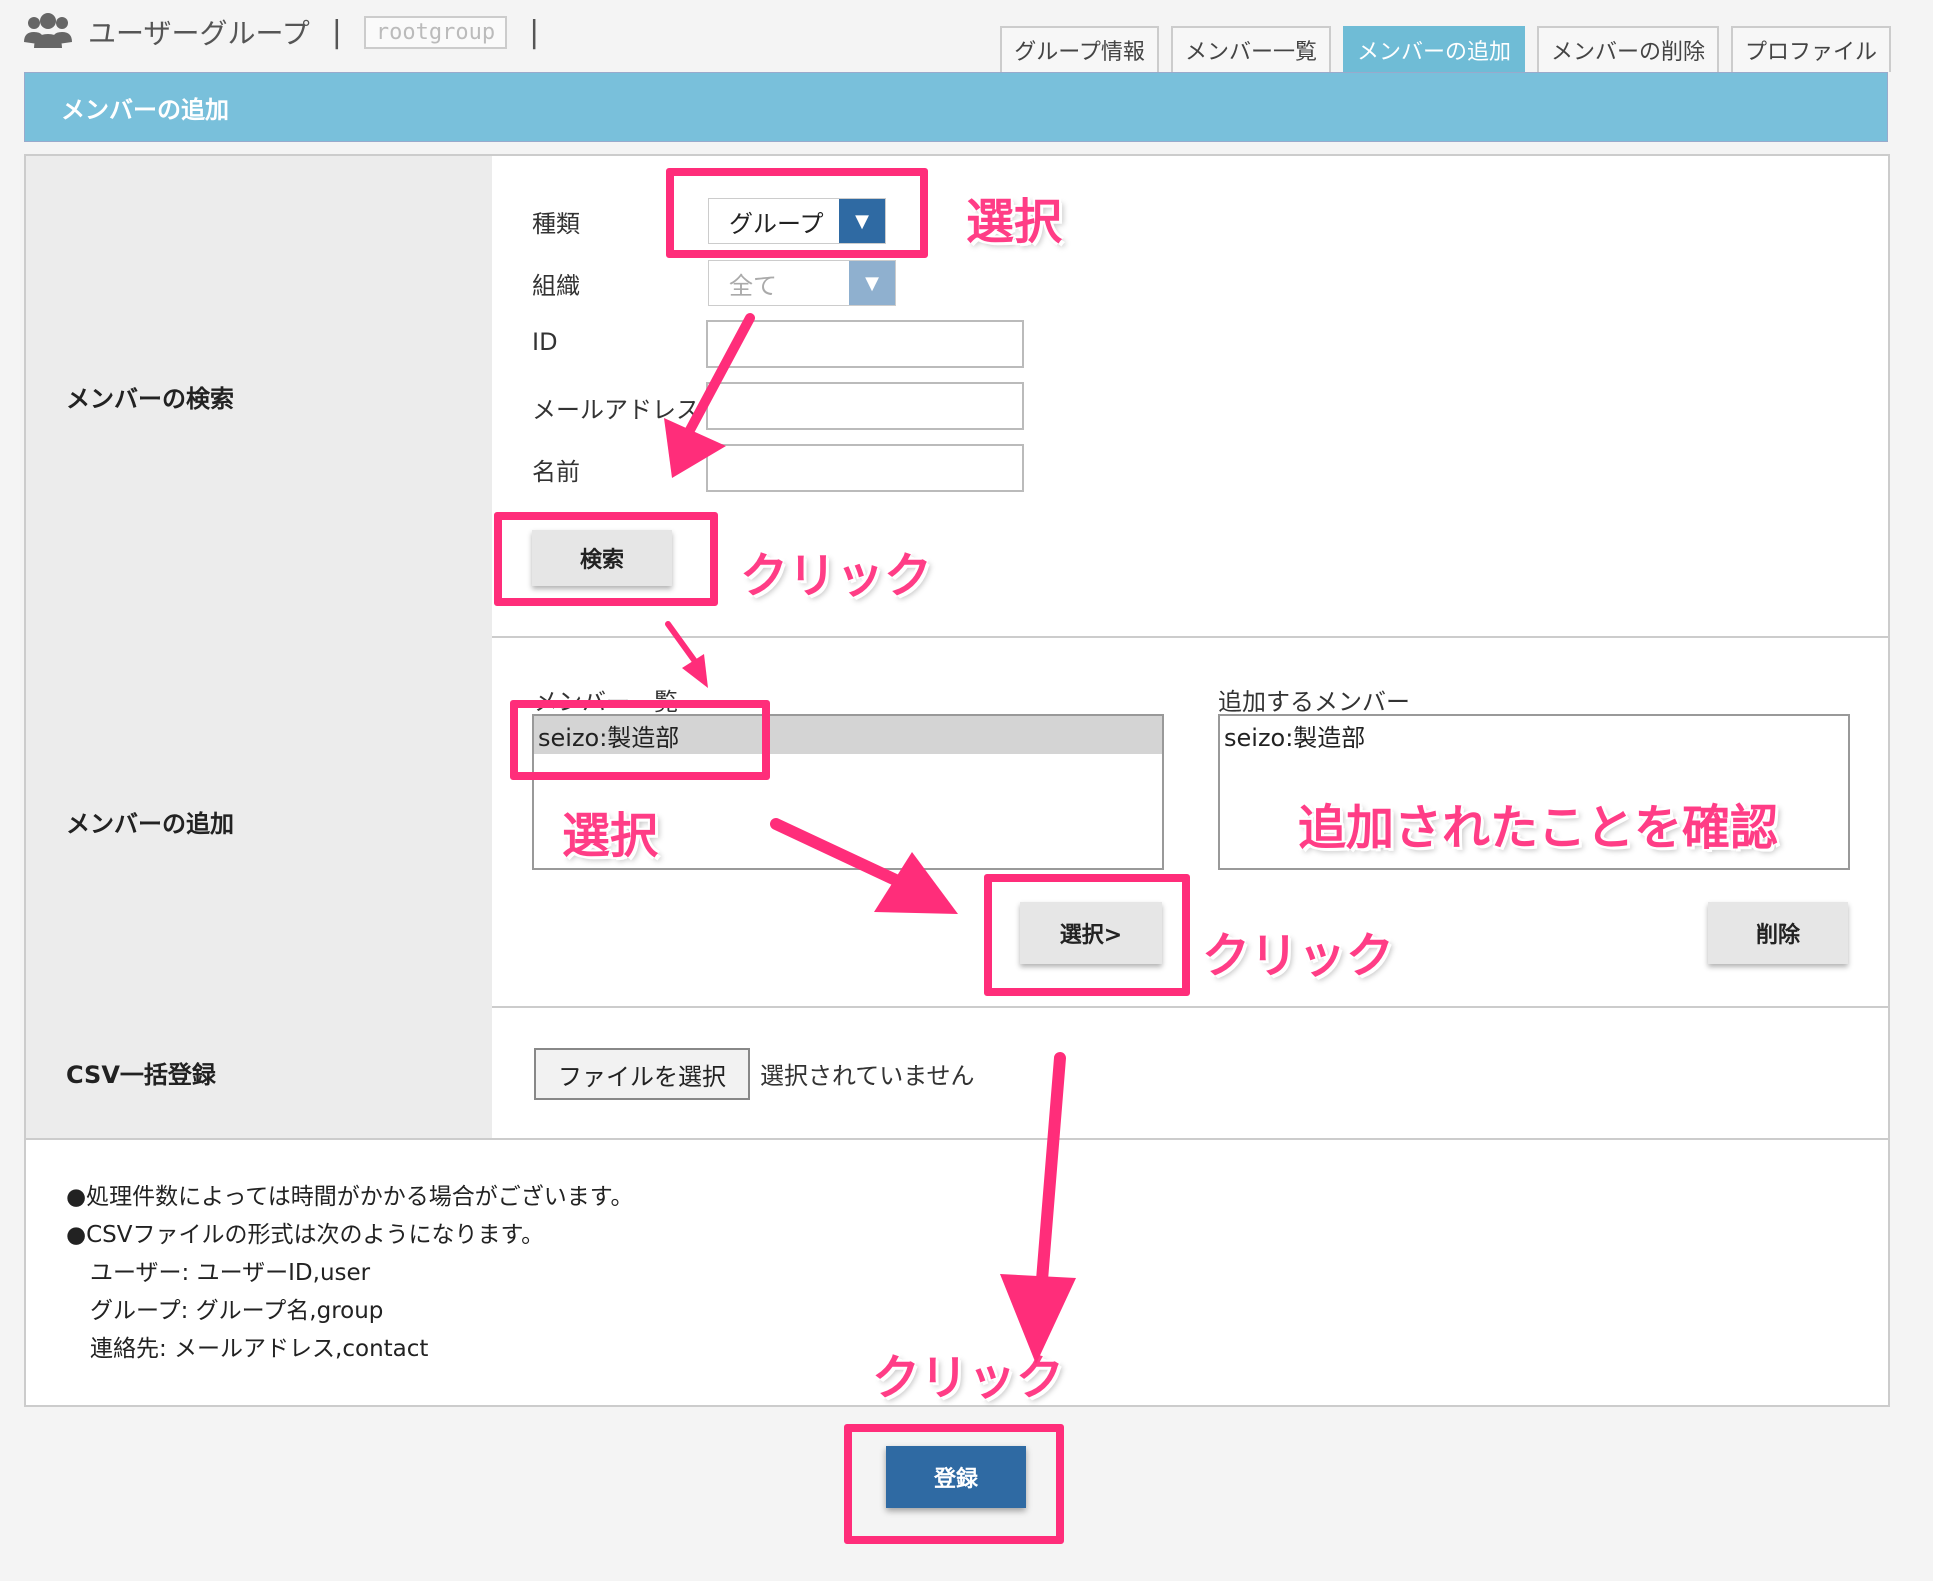 Image resolution: width=1933 pixels, height=1581 pixels. I want to click on tab-profile: プロファイル, so click(1810, 49).